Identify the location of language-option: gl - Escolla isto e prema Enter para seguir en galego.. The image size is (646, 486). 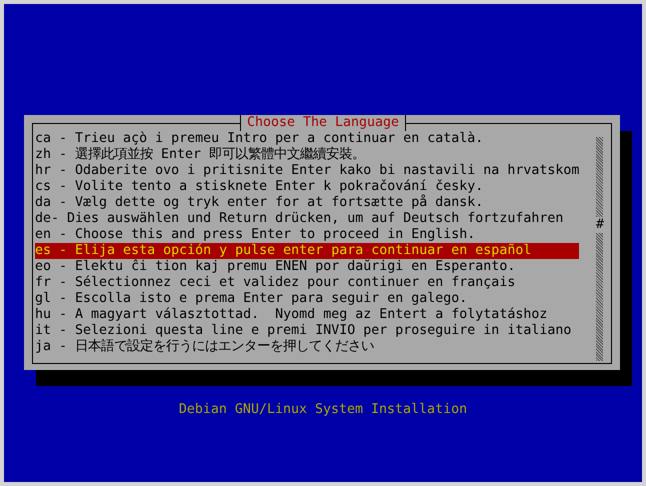
(307, 299).